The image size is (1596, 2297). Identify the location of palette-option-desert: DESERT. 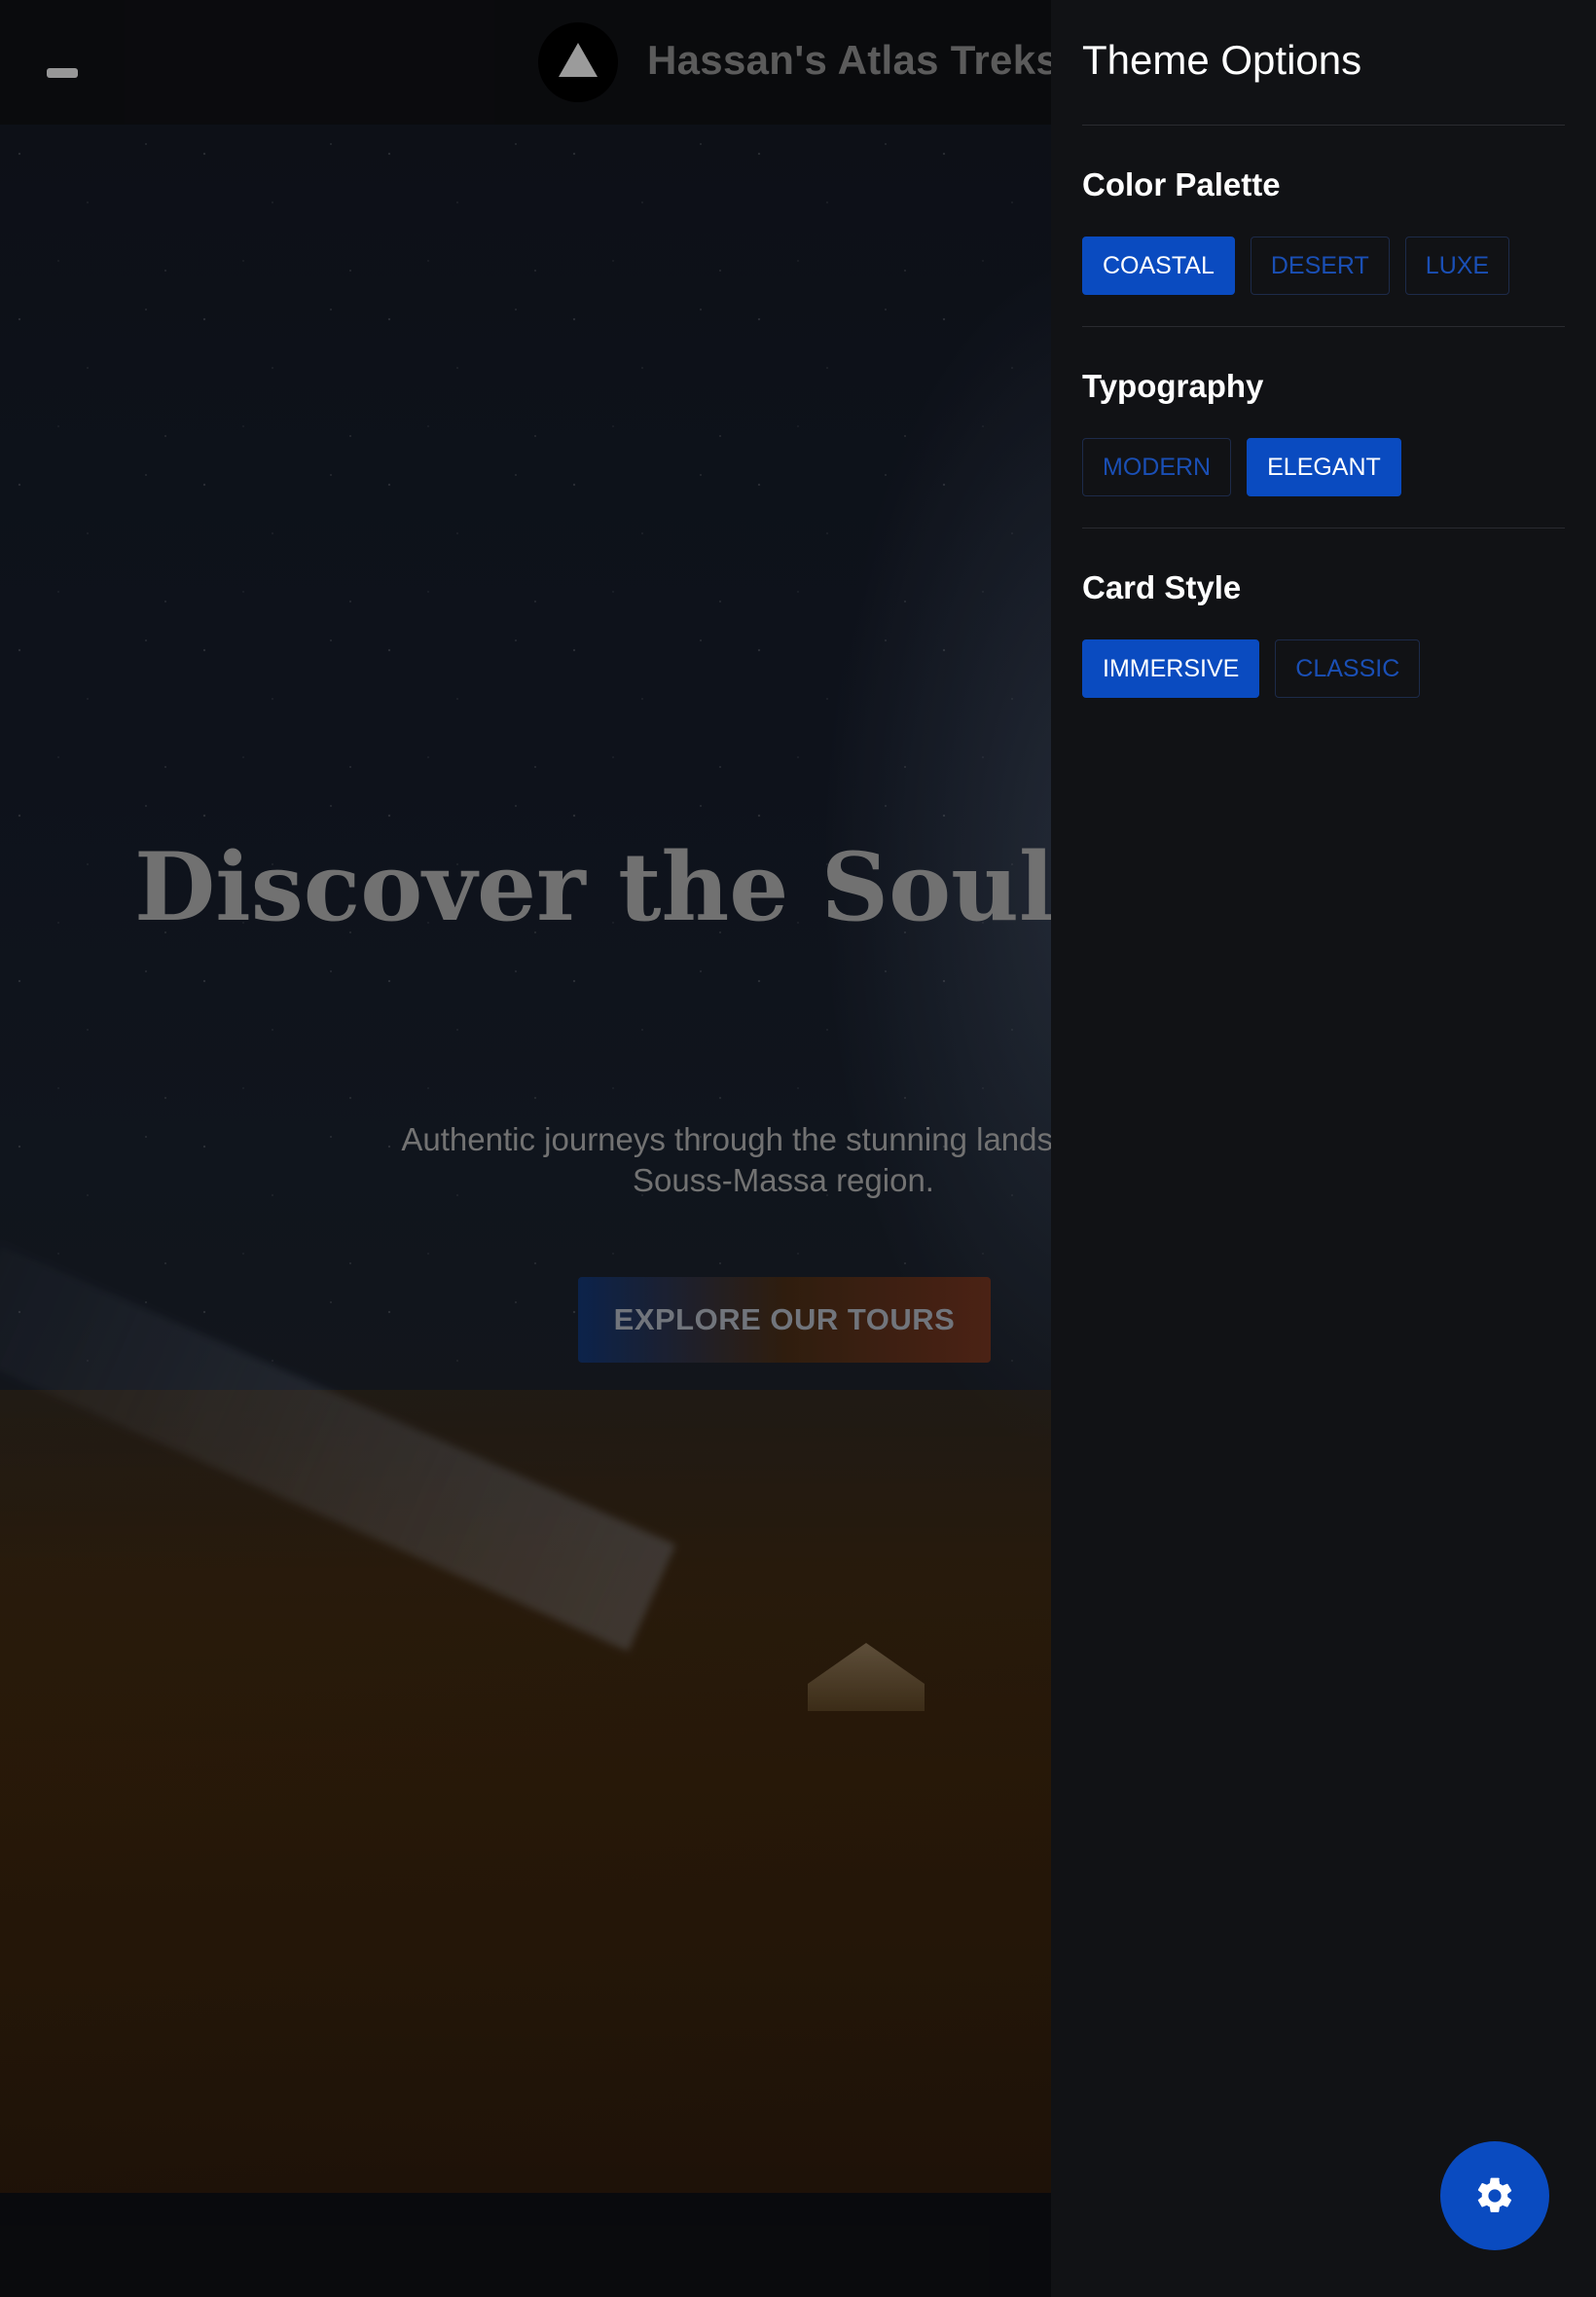
(1320, 266).